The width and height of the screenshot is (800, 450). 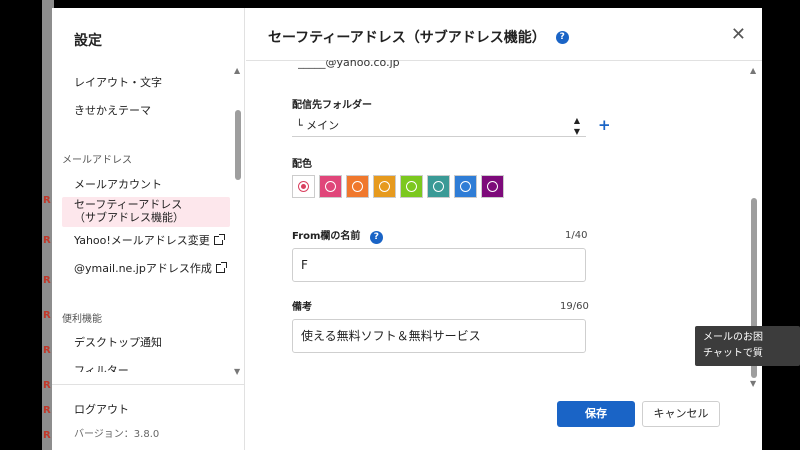 I want to click on note-input: 使える無料ソフト＆無料サービス, so click(x=439, y=336).